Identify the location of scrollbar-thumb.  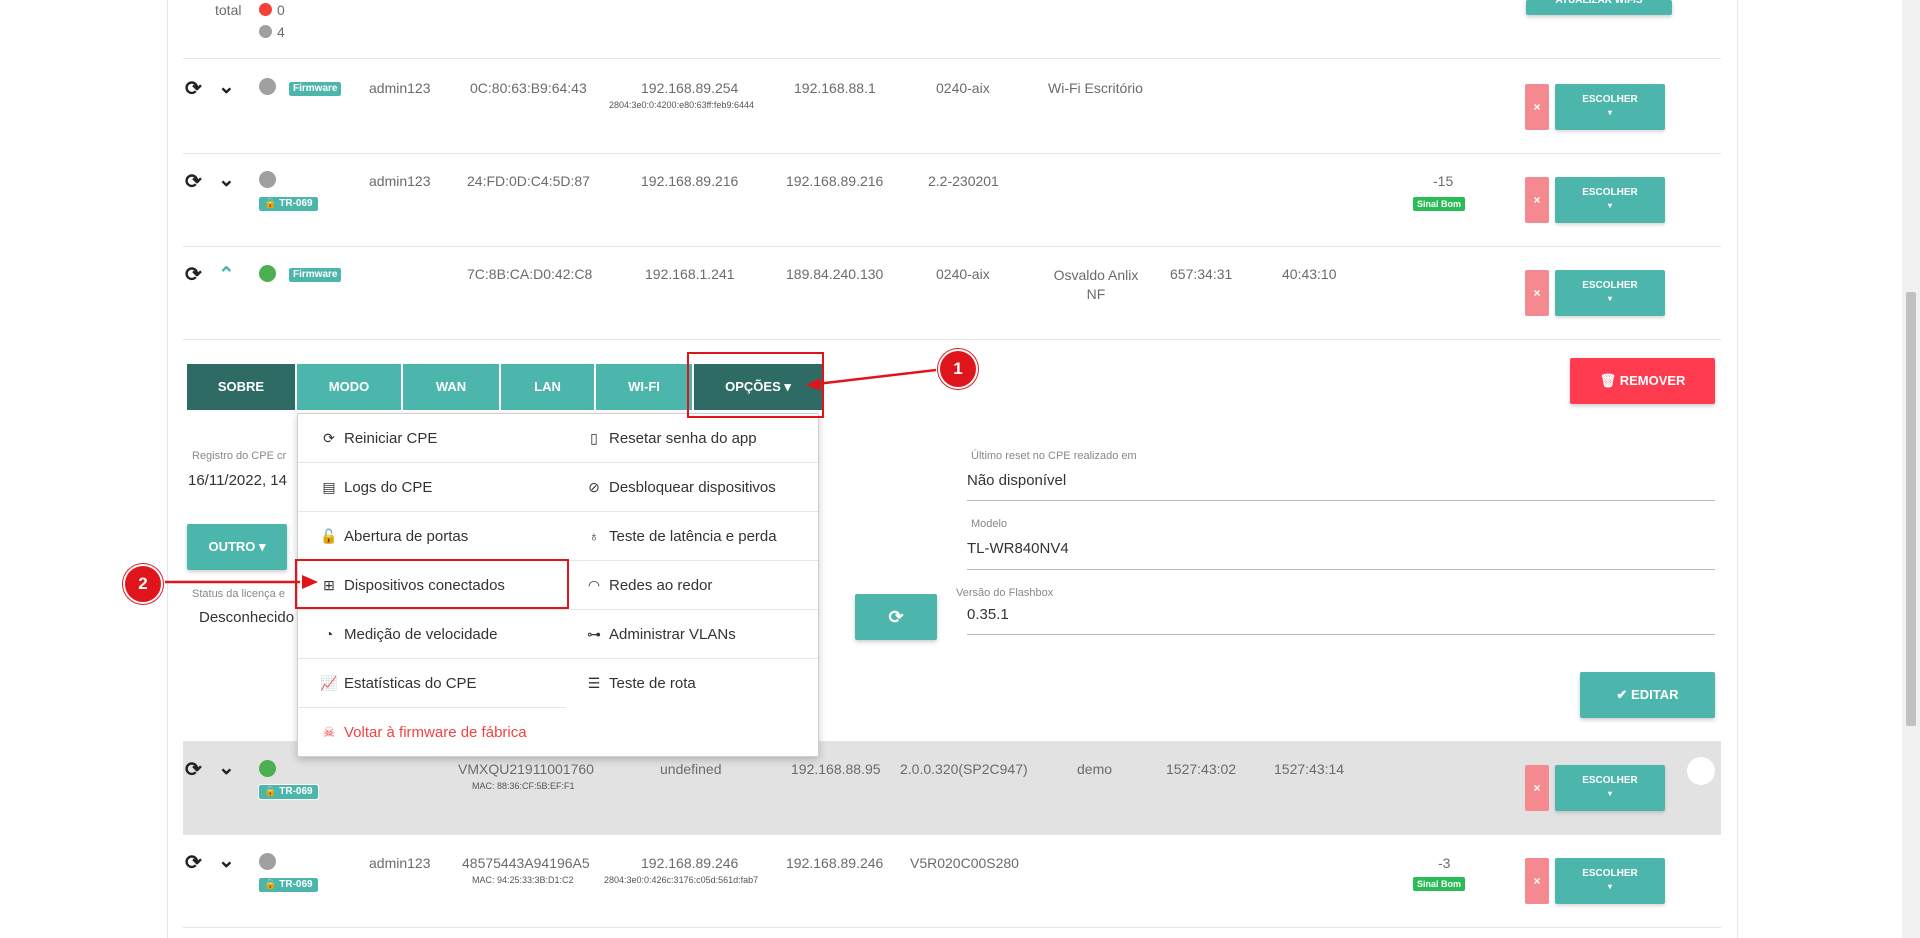
(1911, 509).